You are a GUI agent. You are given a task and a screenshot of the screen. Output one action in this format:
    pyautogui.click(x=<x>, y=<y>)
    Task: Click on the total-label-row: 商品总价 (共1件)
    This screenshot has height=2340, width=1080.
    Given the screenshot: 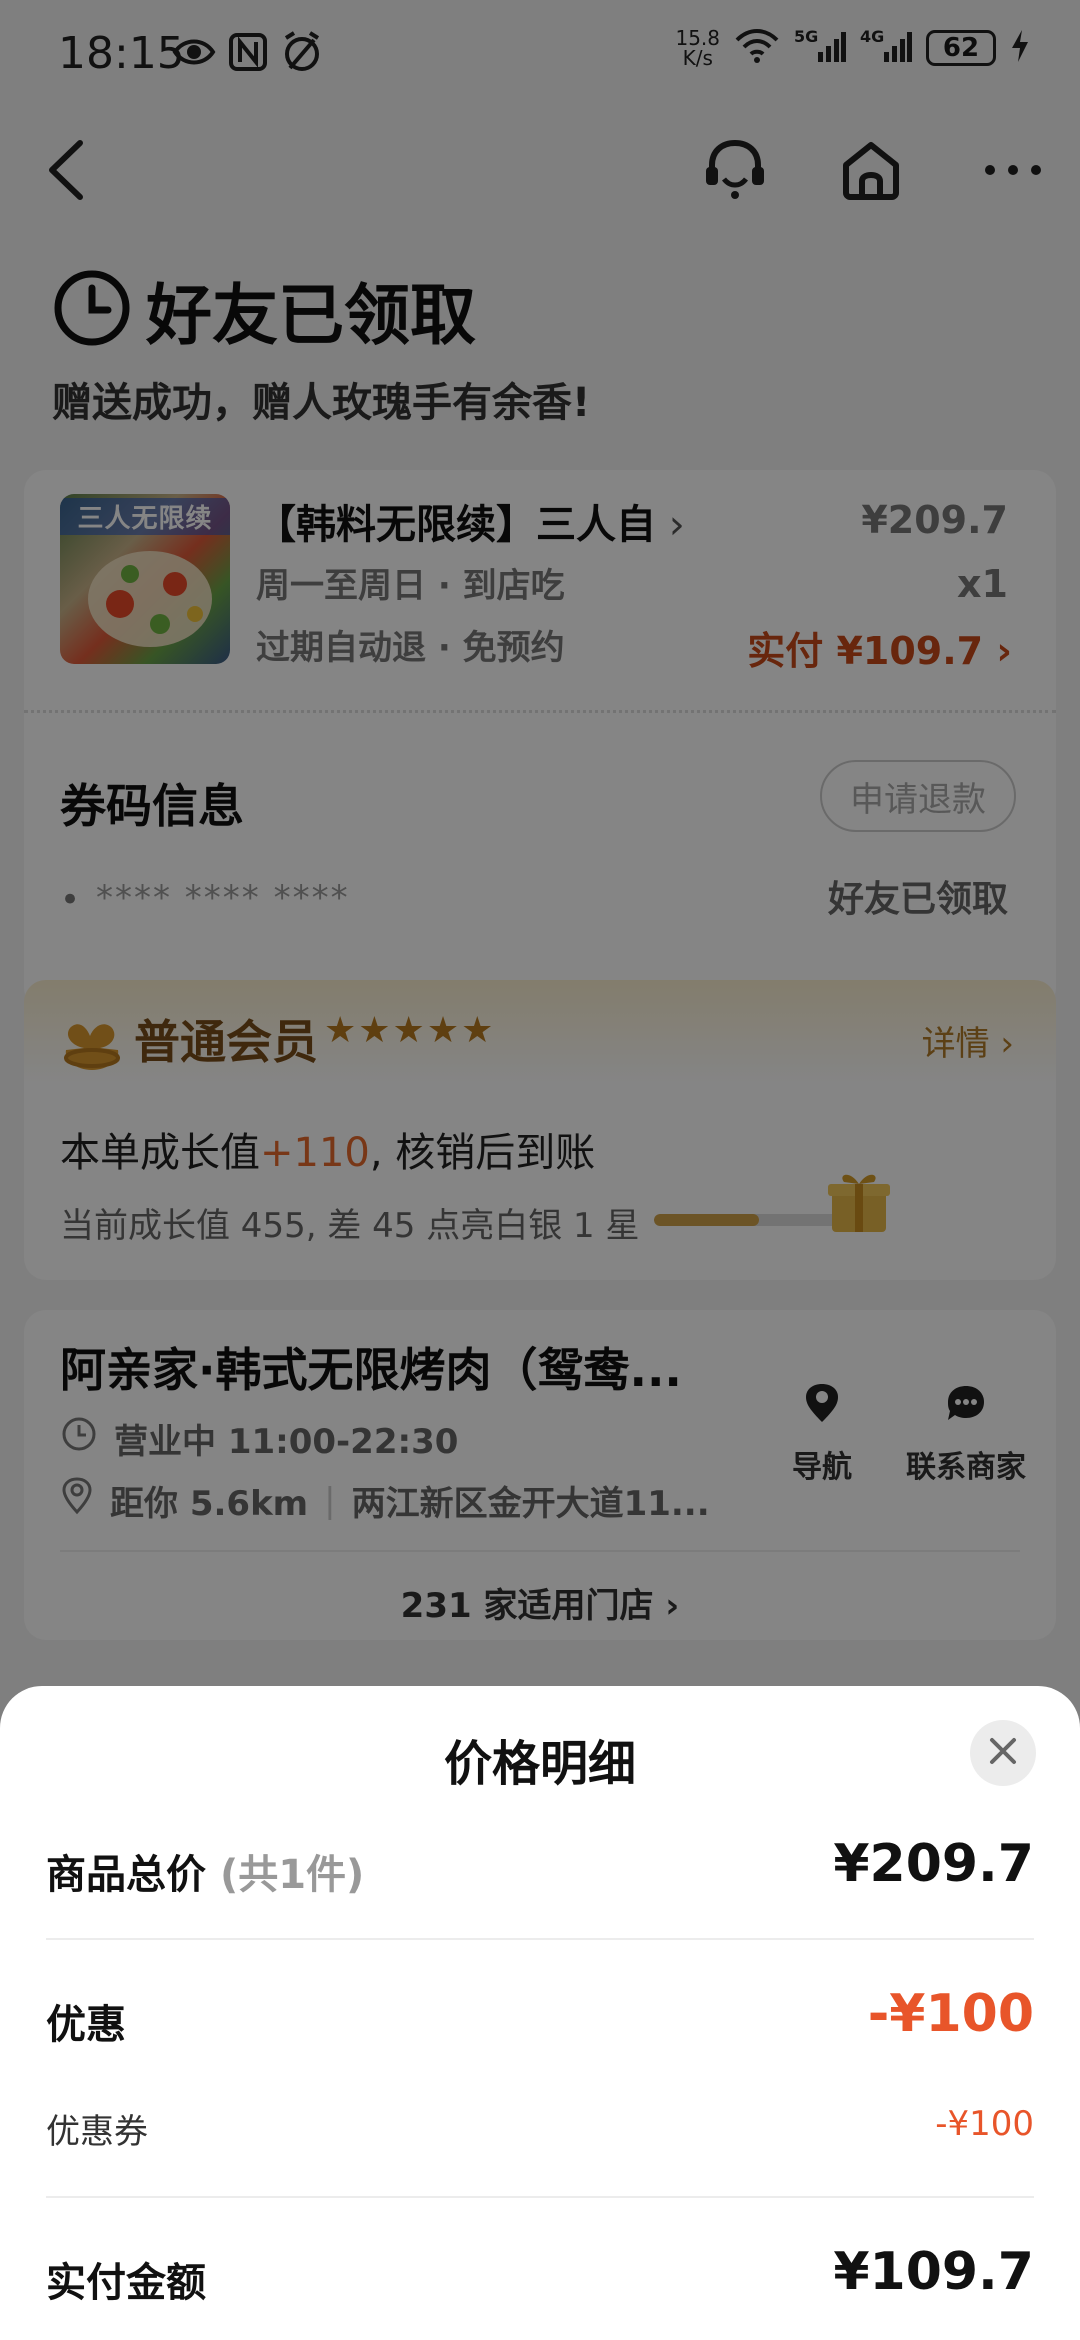 What is the action you would take?
    pyautogui.click(x=205, y=1871)
    